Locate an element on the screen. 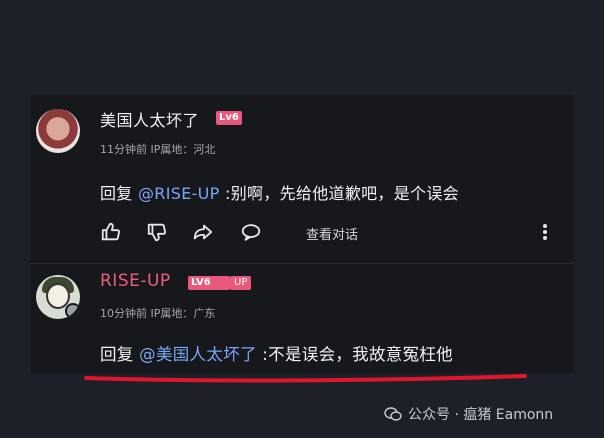 The height and width of the screenshot is (438, 604). comment-actions: 查看对话 is located at coordinates (330, 233).